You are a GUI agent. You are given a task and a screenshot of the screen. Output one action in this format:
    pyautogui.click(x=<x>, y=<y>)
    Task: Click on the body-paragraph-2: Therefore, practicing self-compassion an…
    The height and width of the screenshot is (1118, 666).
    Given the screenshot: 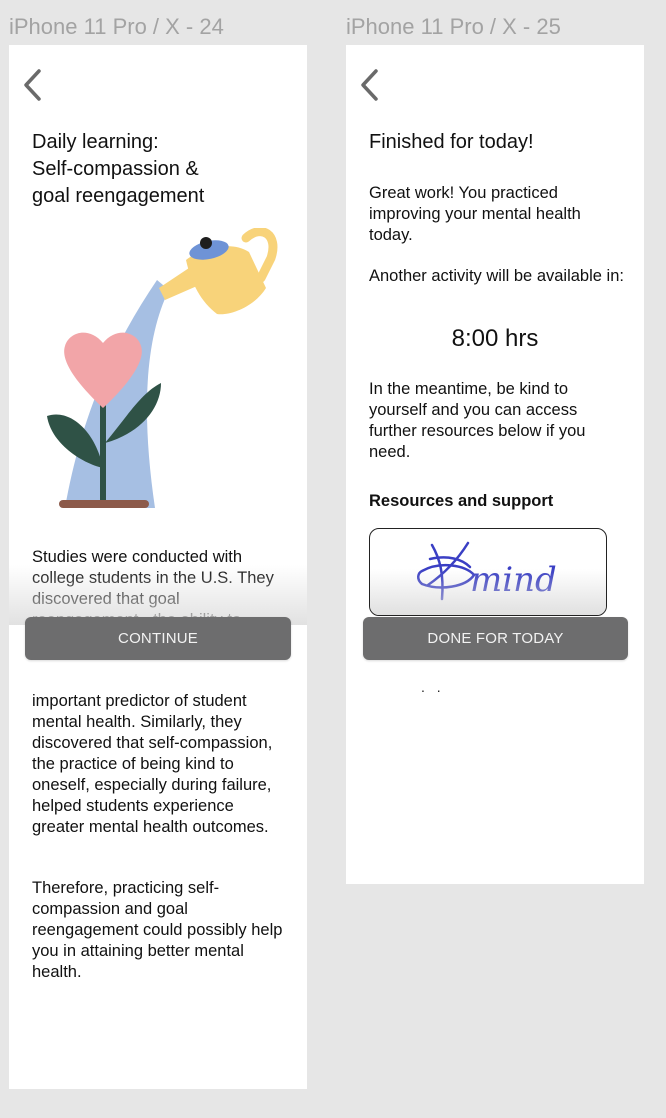 What is the action you would take?
    pyautogui.click(x=157, y=930)
    